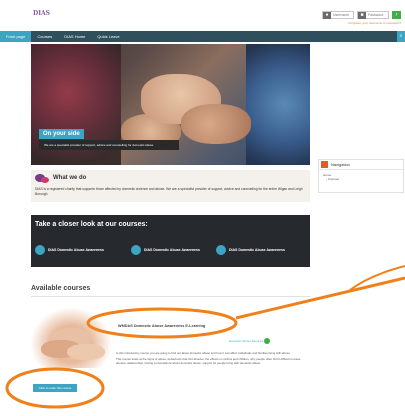 The width and height of the screenshot is (405, 416). Describe the element at coordinates (246, 340) in the screenshot. I see `course-logo-text: Domestic Abuse Services` at that location.